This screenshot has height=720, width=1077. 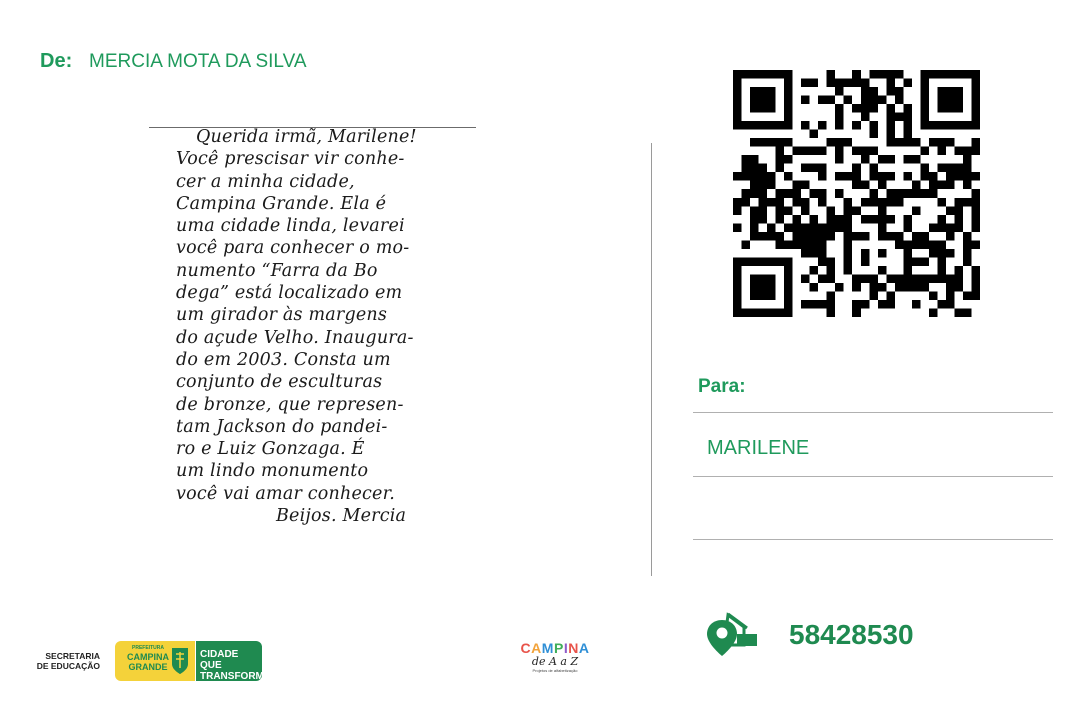 What do you see at coordinates (547, 648) in the screenshot?
I see `project-title-letter: M` at bounding box center [547, 648].